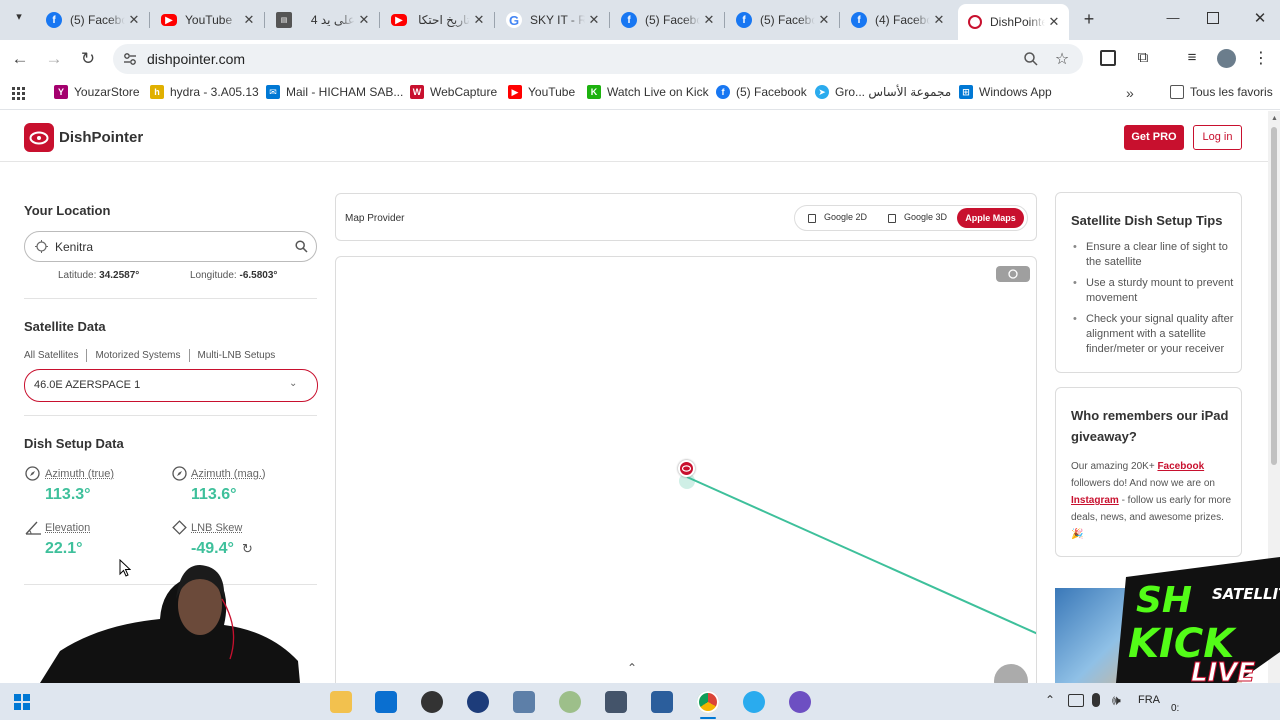  I want to click on volume-icon: 🕪, so click(1116, 700).